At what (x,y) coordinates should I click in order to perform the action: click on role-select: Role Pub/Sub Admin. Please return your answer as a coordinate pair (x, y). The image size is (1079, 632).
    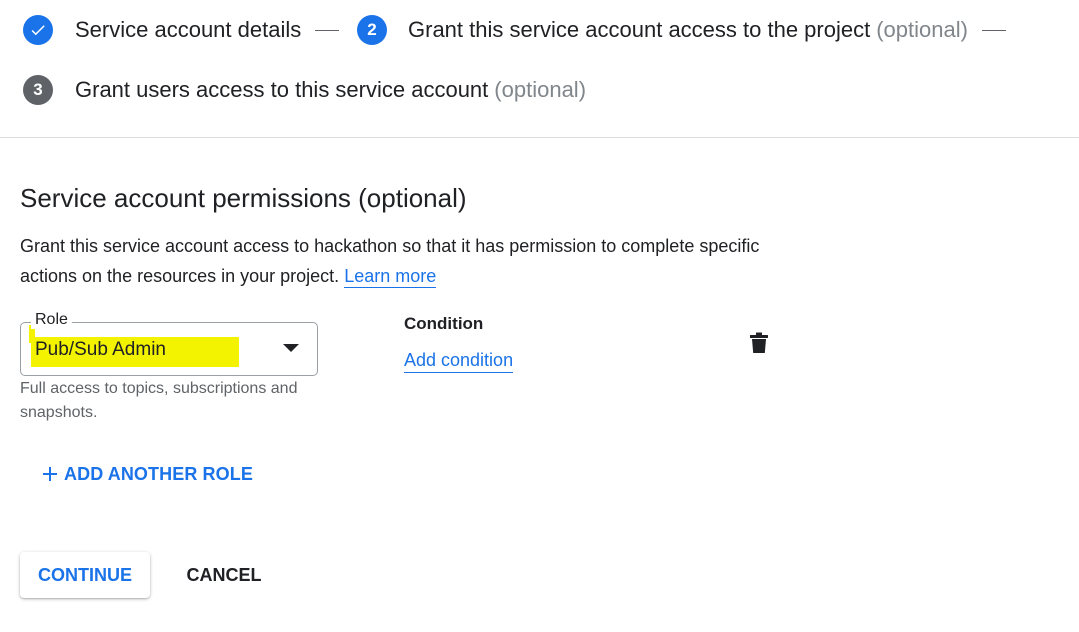
    Looking at the image, I should click on (169, 343).